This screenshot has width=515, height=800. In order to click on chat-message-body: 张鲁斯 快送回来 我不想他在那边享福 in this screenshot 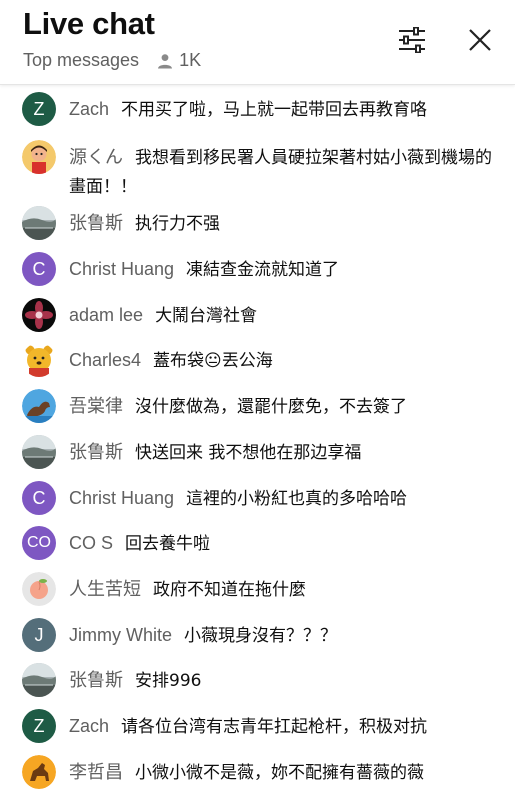, I will do `click(282, 451)`.